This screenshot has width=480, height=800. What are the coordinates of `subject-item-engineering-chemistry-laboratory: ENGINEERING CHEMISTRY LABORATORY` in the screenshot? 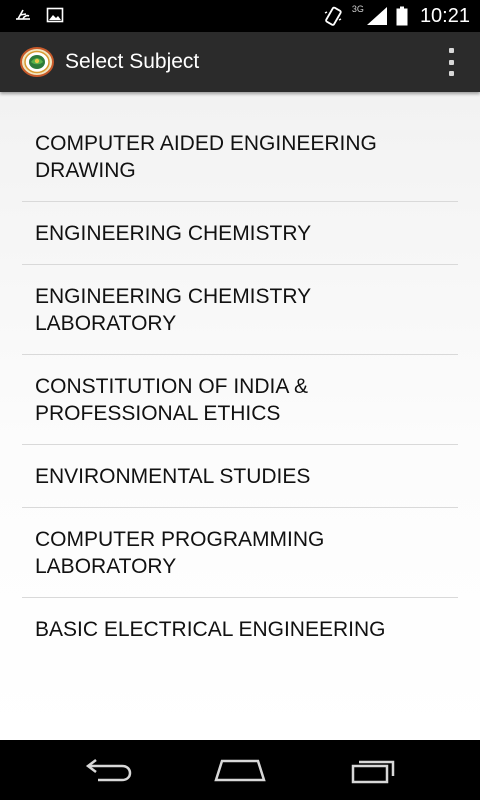 It's located at (240, 310).